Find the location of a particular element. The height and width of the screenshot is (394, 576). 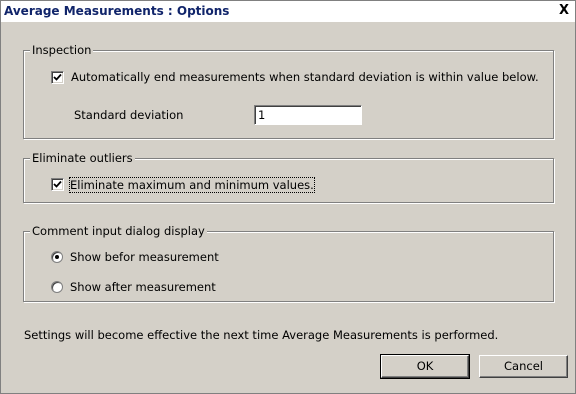

eliminate-checkbox is located at coordinates (57, 184).